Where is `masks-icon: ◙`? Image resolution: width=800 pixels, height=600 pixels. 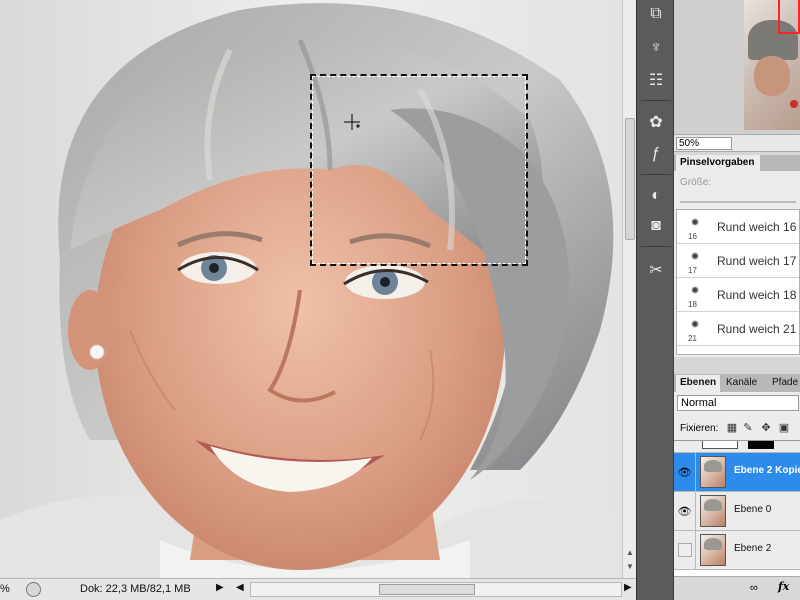 masks-icon: ◙ is located at coordinates (656, 226).